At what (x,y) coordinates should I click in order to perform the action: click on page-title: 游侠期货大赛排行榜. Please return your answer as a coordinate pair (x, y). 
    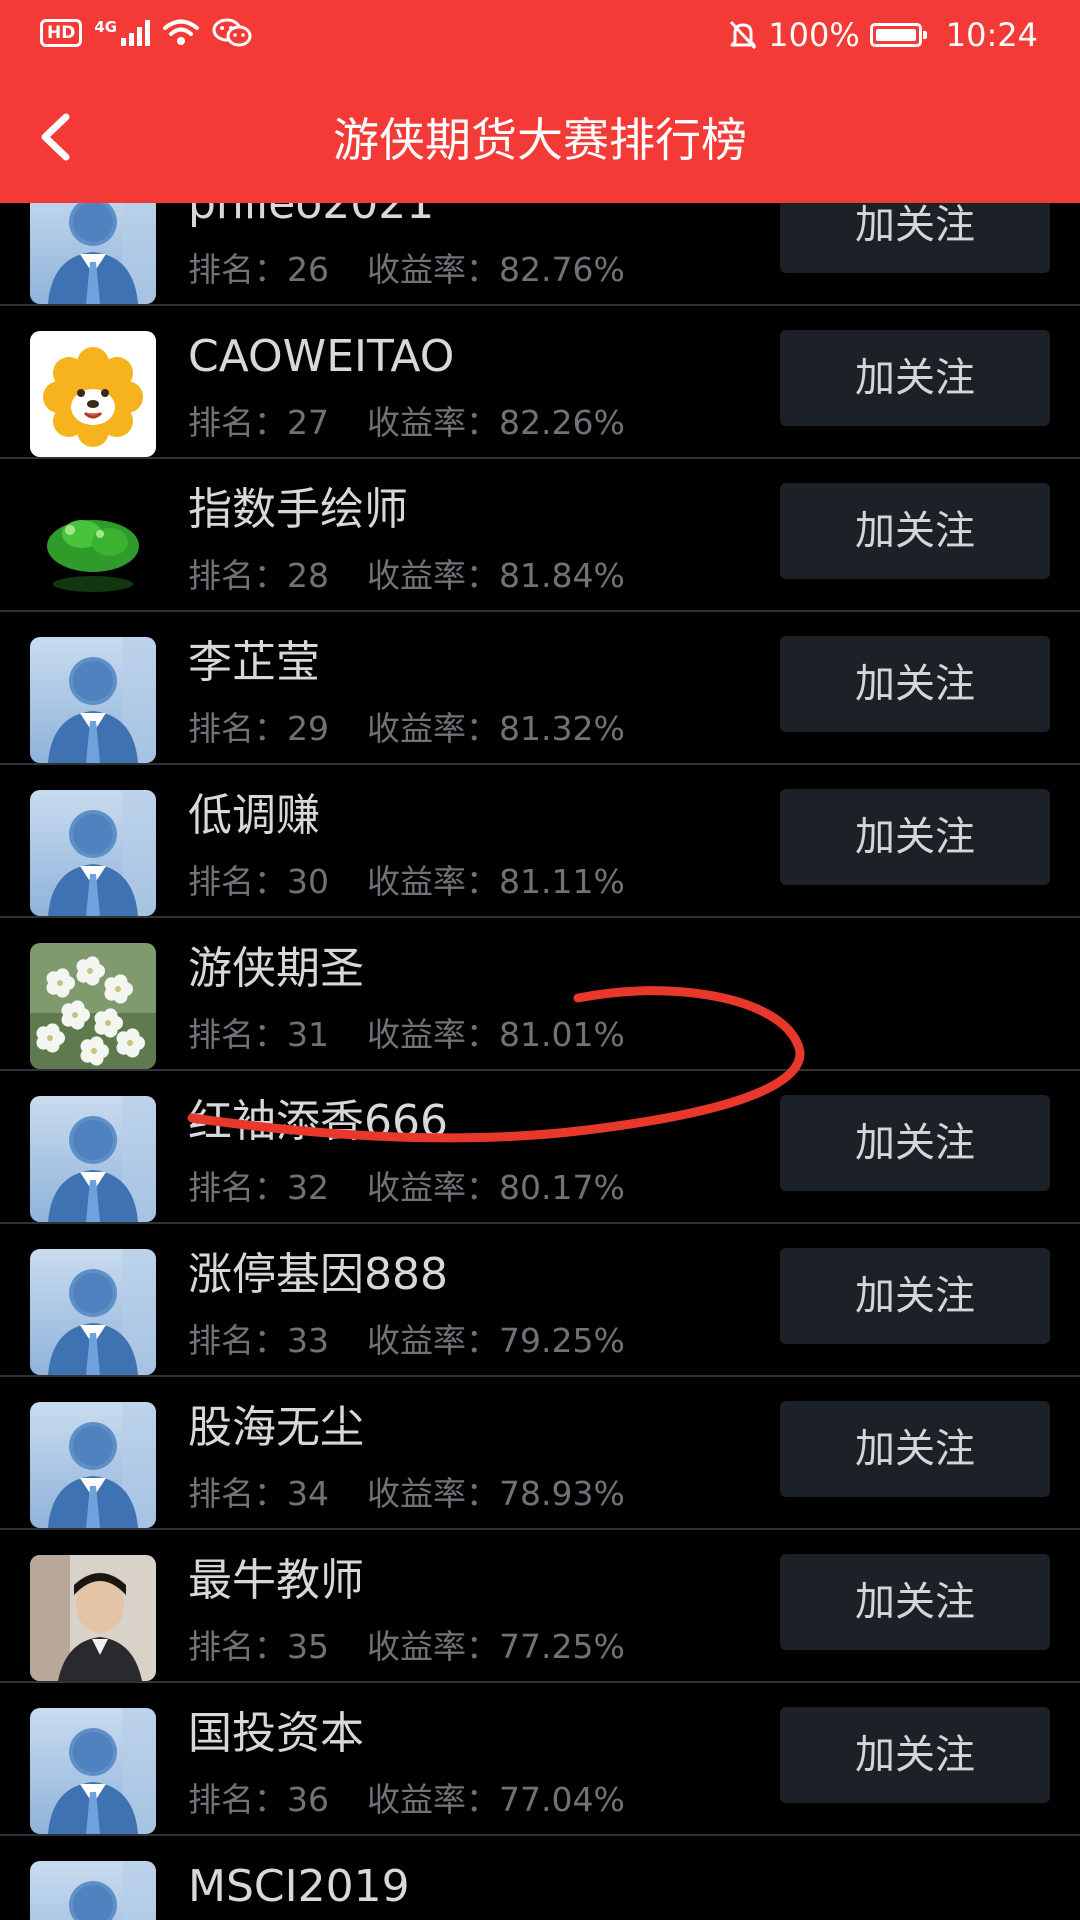
    Looking at the image, I should click on (540, 140).